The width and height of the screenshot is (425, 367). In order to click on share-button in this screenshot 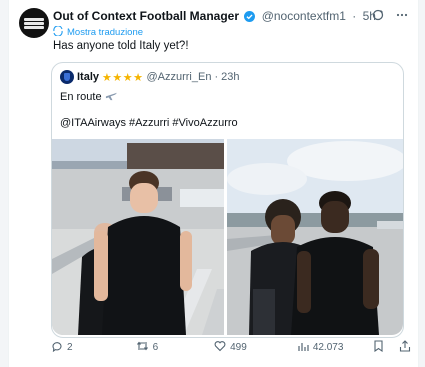, I will do `click(405, 347)`.